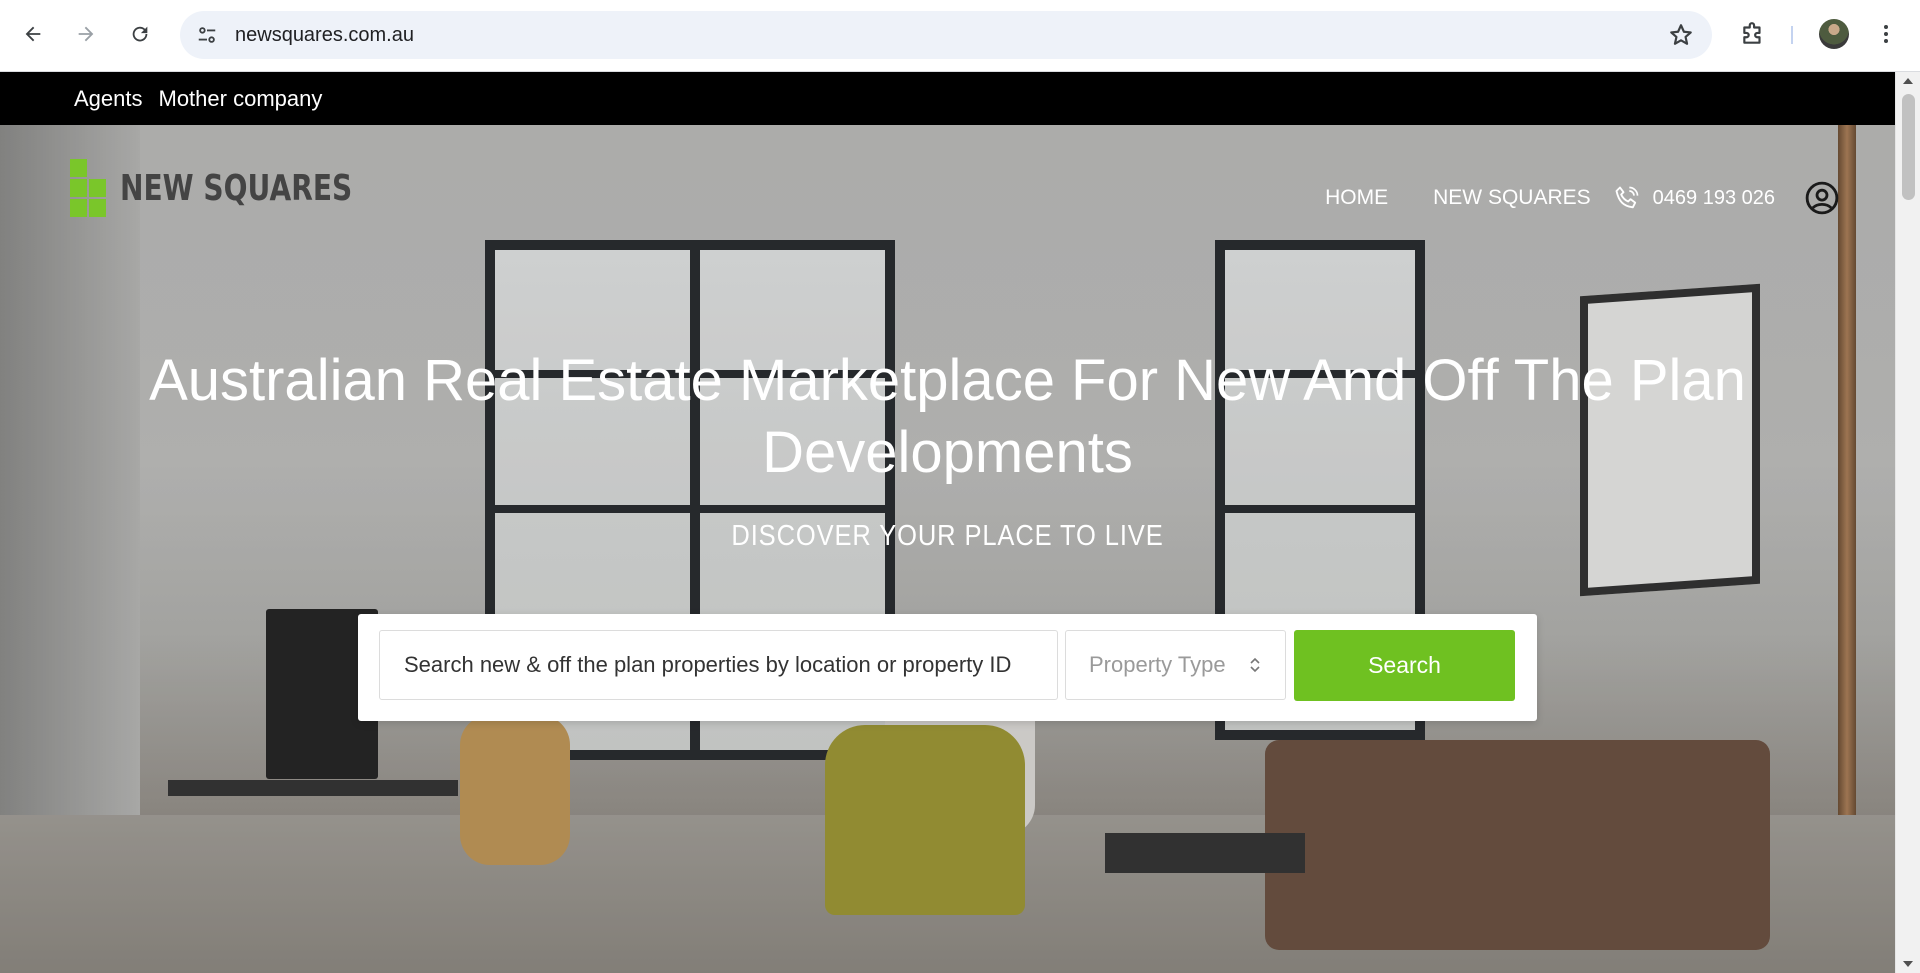 The height and width of the screenshot is (973, 1920). Describe the element at coordinates (108, 99) in the screenshot. I see `agents-link: Agents` at that location.